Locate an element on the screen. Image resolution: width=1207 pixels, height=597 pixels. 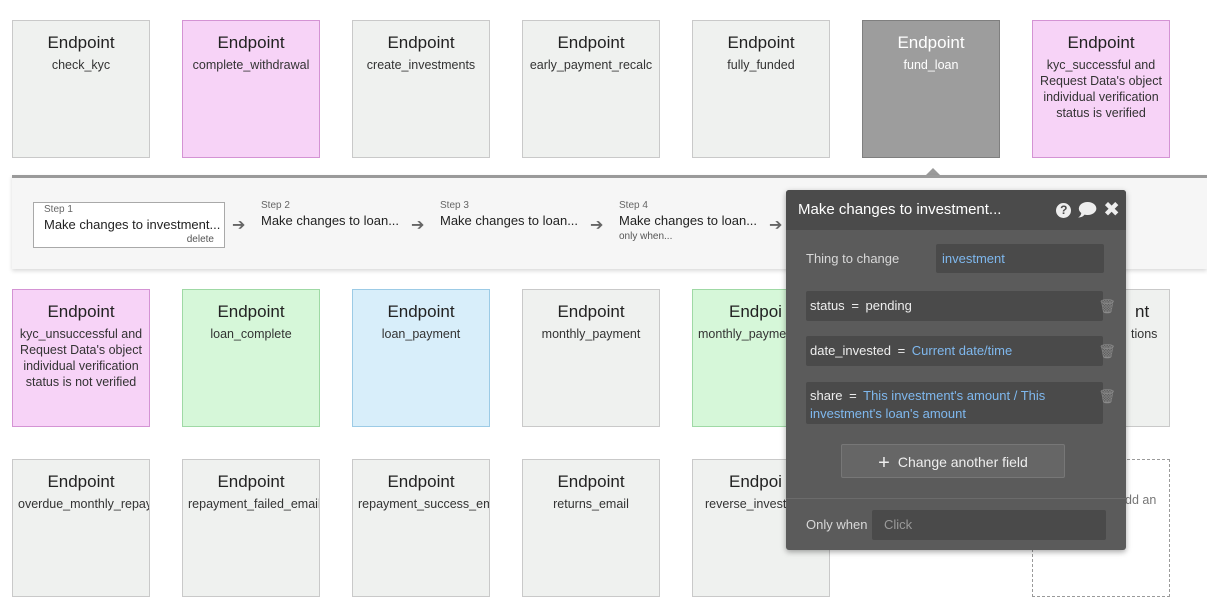
field-status: status = pending is located at coordinates (954, 306).